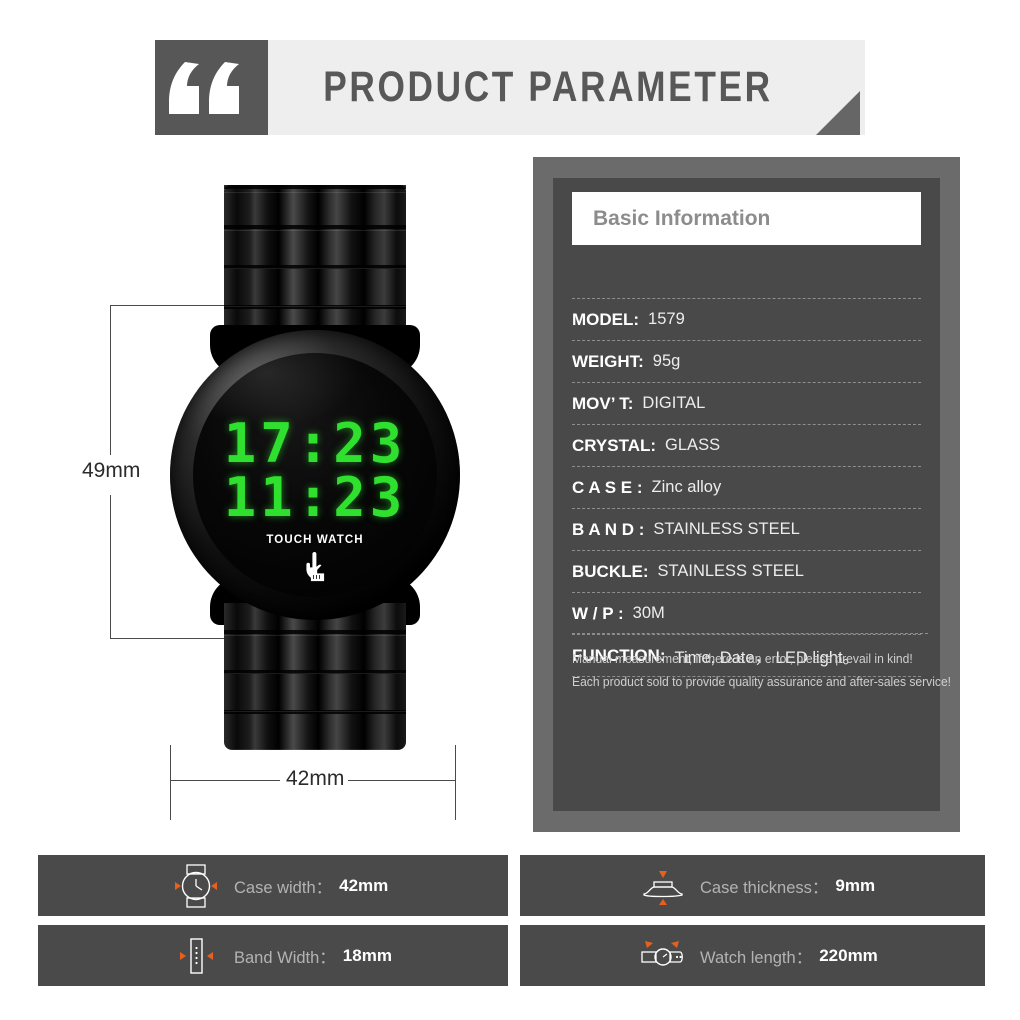 Image resolution: width=1020 pixels, height=1020 pixels. What do you see at coordinates (662, 956) in the screenshot?
I see `watch-length-icon` at bounding box center [662, 956].